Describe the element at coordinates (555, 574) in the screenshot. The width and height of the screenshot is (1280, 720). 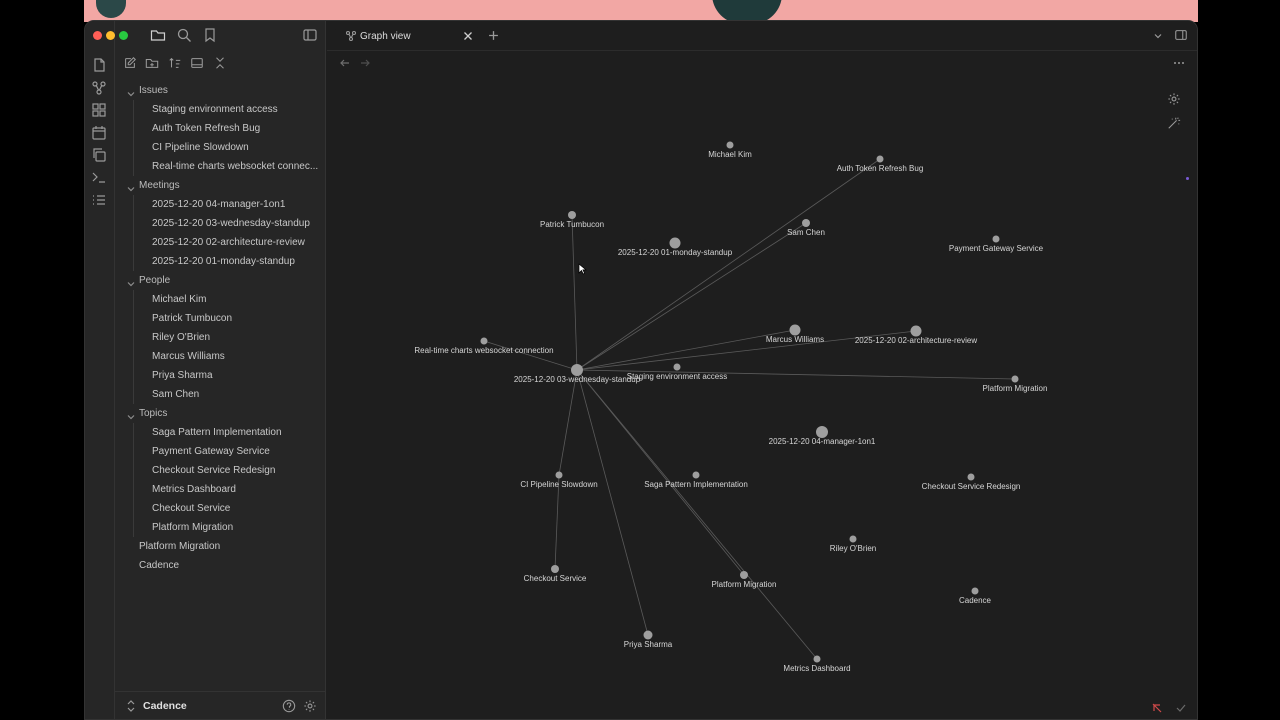
I see `graph-node: Checkout Service` at that location.